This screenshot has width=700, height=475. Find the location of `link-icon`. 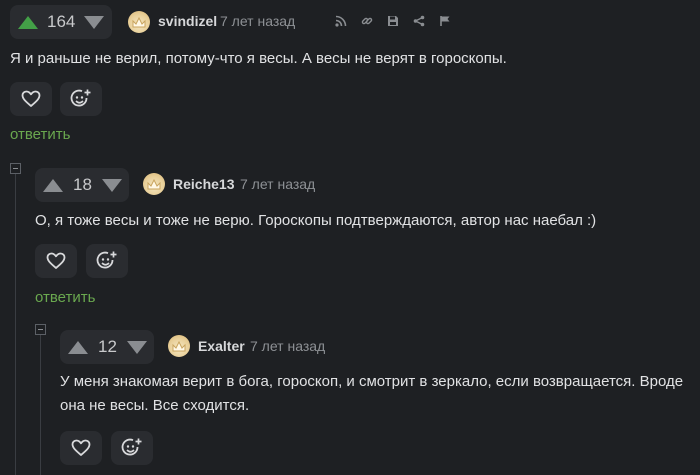

link-icon is located at coordinates (366, 20).